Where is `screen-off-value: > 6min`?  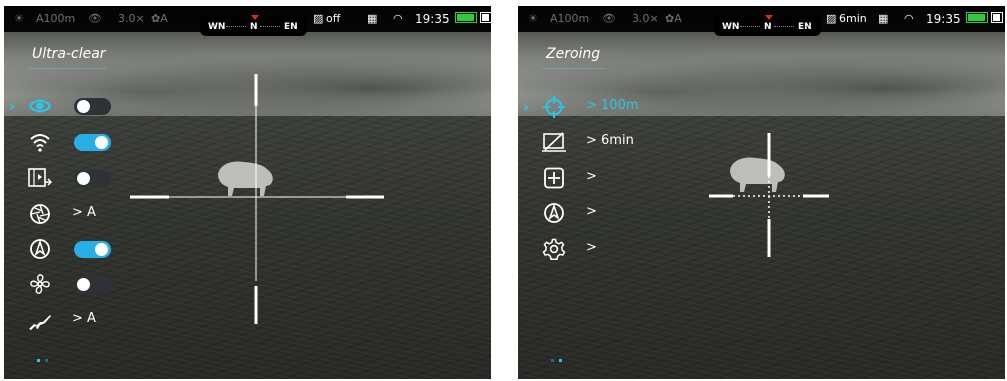 screen-off-value: > 6min is located at coordinates (610, 140).